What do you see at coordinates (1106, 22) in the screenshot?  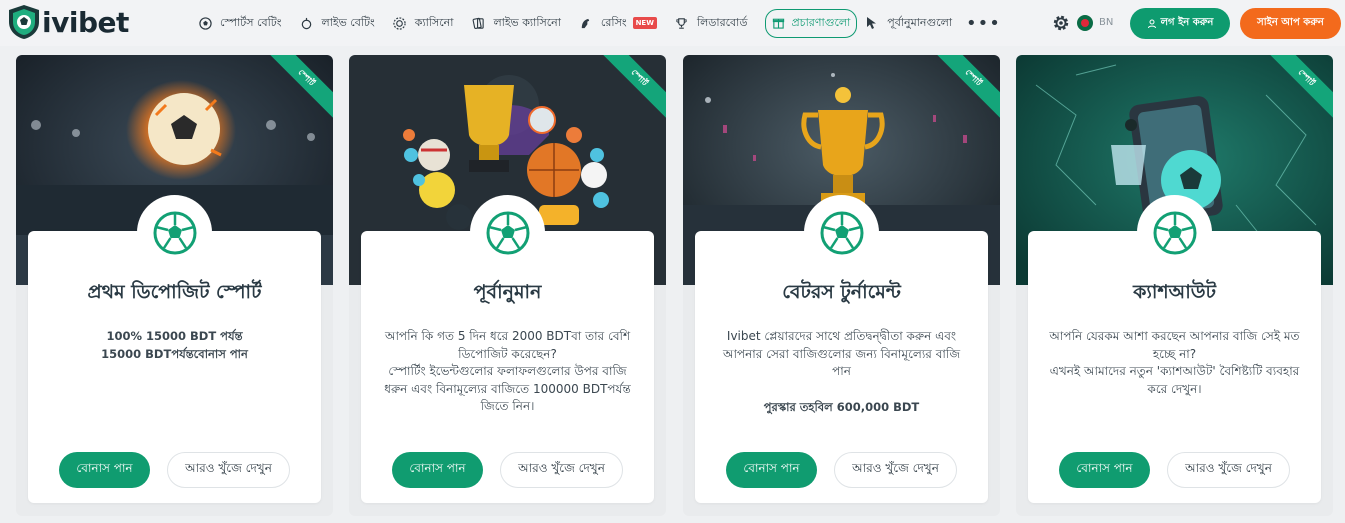 I see `language-selector: BN` at bounding box center [1106, 22].